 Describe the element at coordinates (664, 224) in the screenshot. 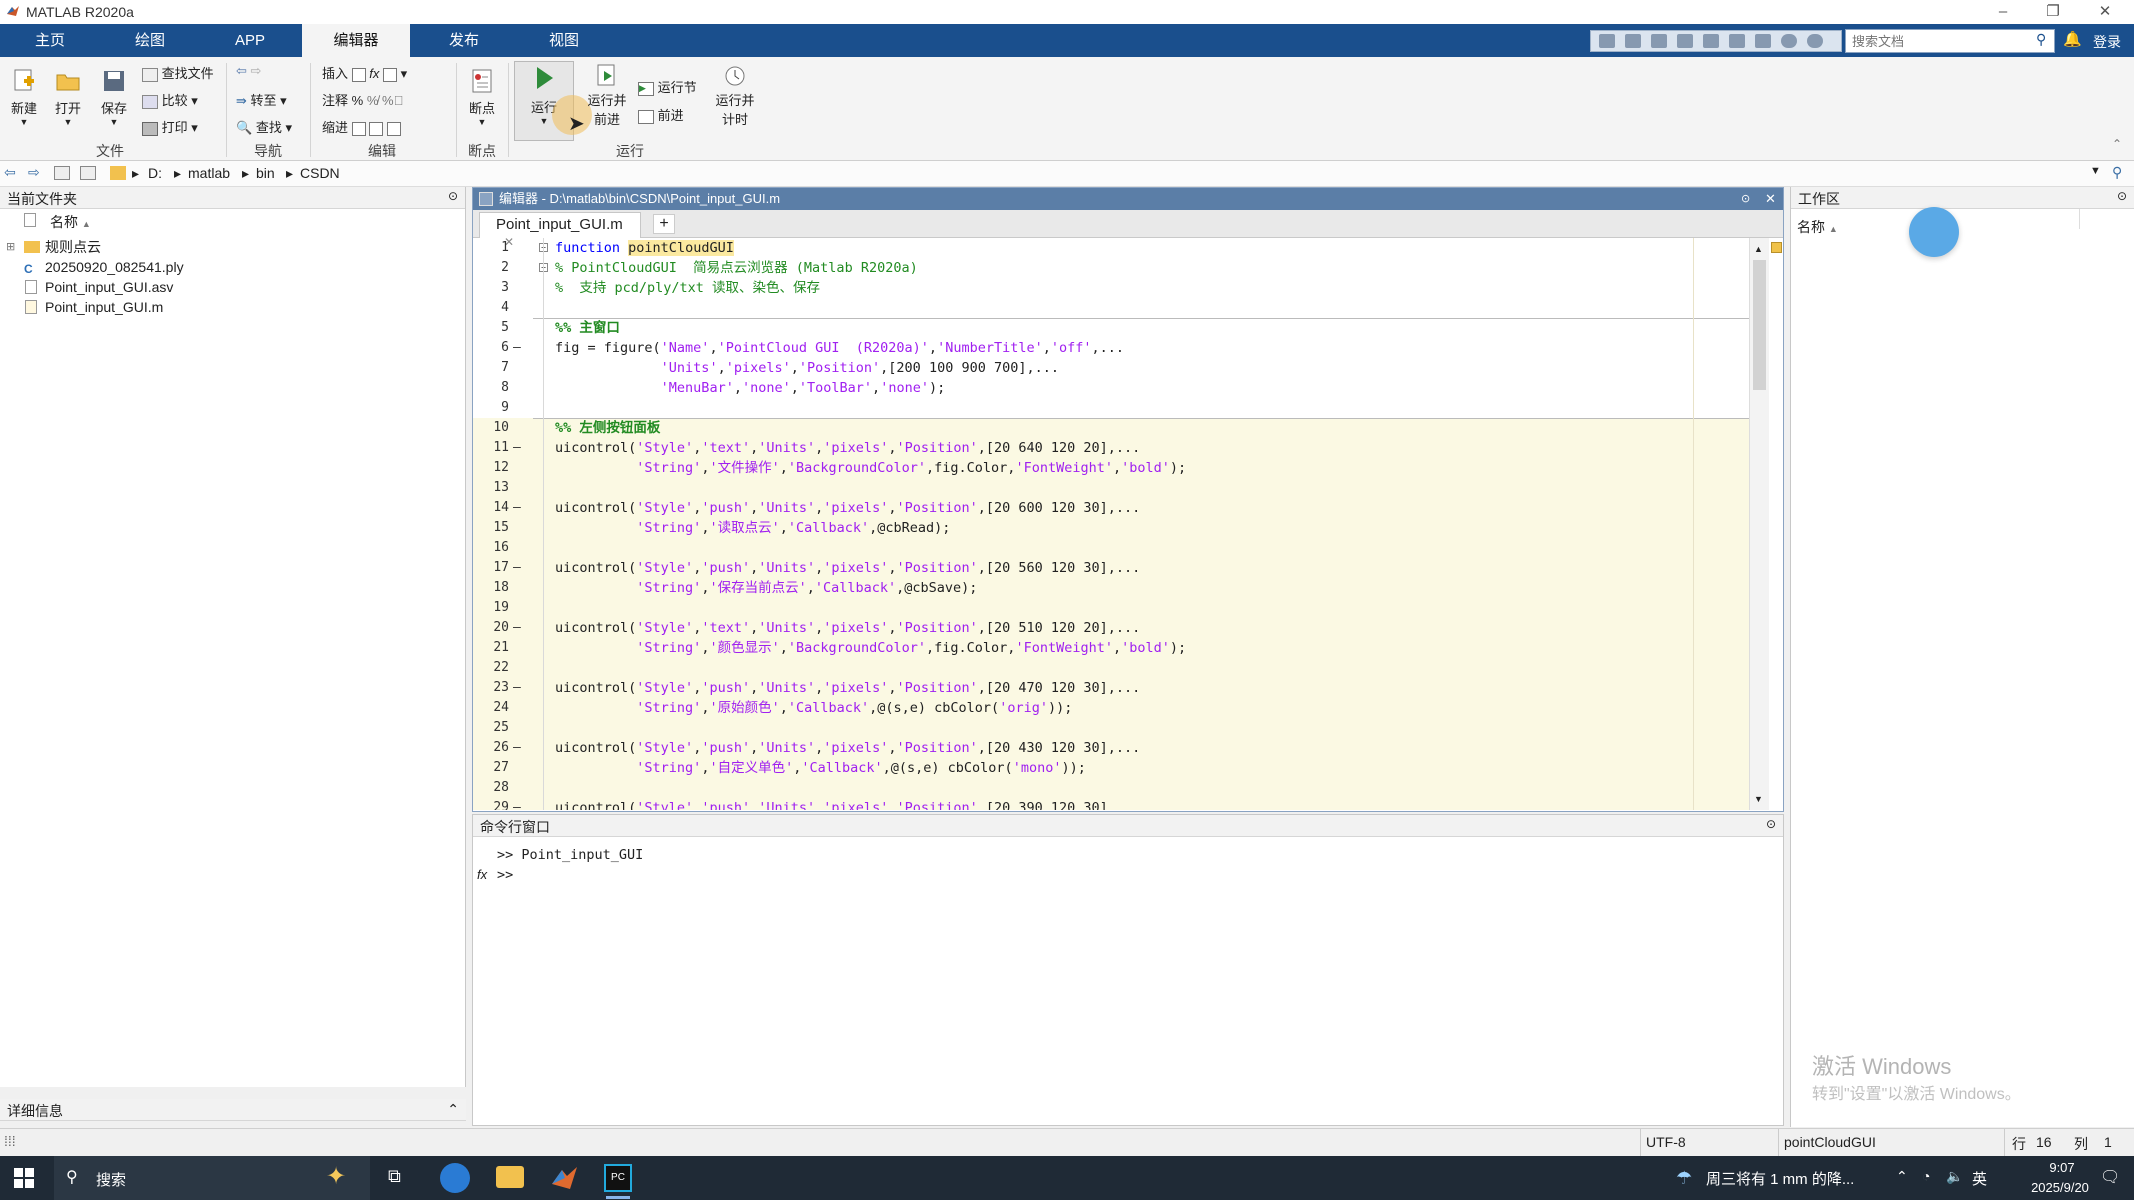

I see `new-tab-button: +` at that location.